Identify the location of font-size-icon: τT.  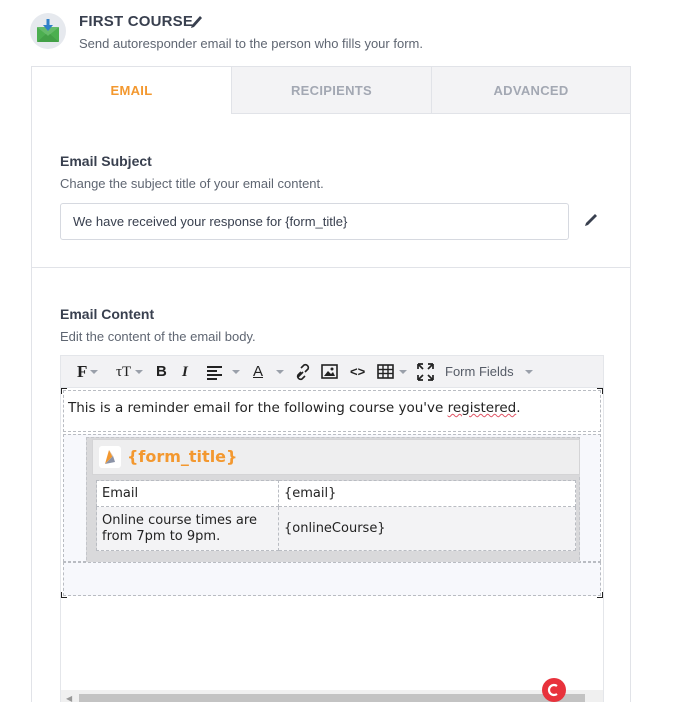
(123, 372).